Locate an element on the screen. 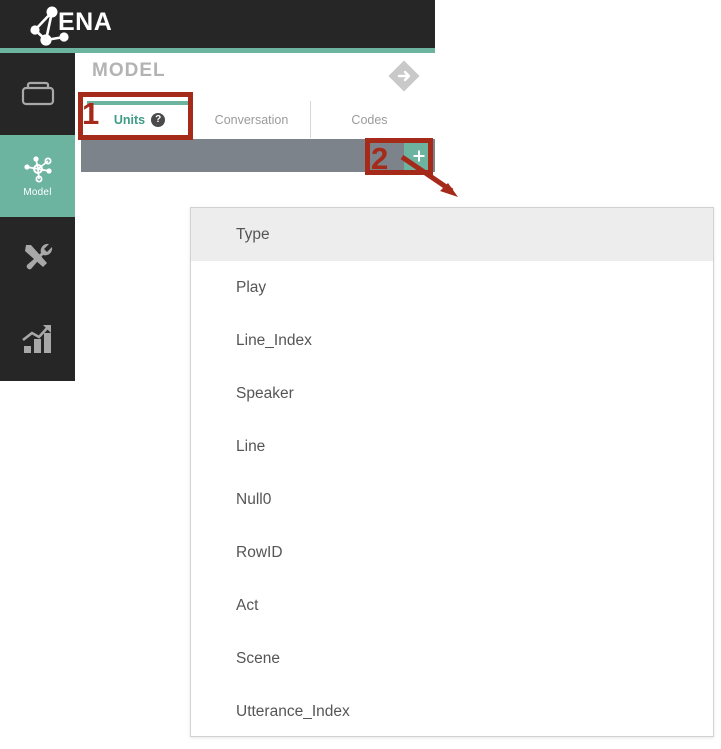  svg-text: ENA is located at coordinates (85, 22).